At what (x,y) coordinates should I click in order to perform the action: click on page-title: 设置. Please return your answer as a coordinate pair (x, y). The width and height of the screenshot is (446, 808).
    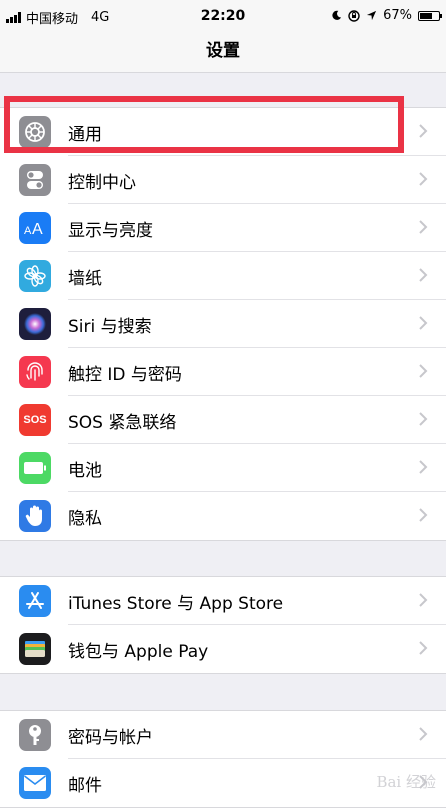
    Looking at the image, I should click on (223, 51).